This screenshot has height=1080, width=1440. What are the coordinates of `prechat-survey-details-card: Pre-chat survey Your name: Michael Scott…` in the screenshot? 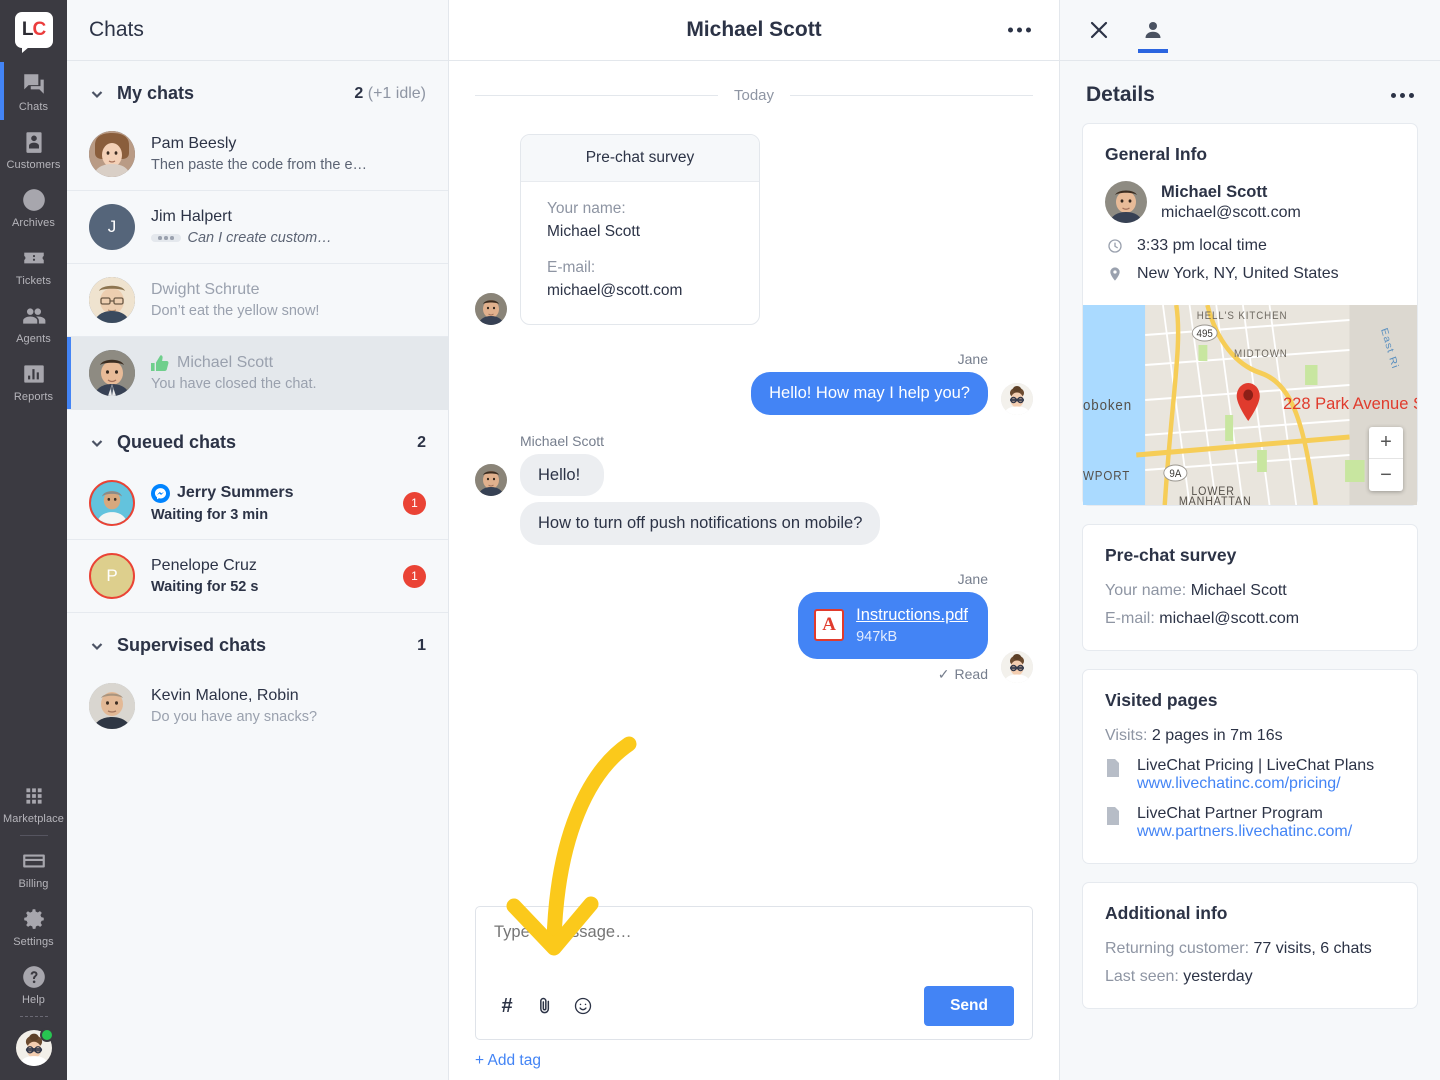 It's located at (1250, 587).